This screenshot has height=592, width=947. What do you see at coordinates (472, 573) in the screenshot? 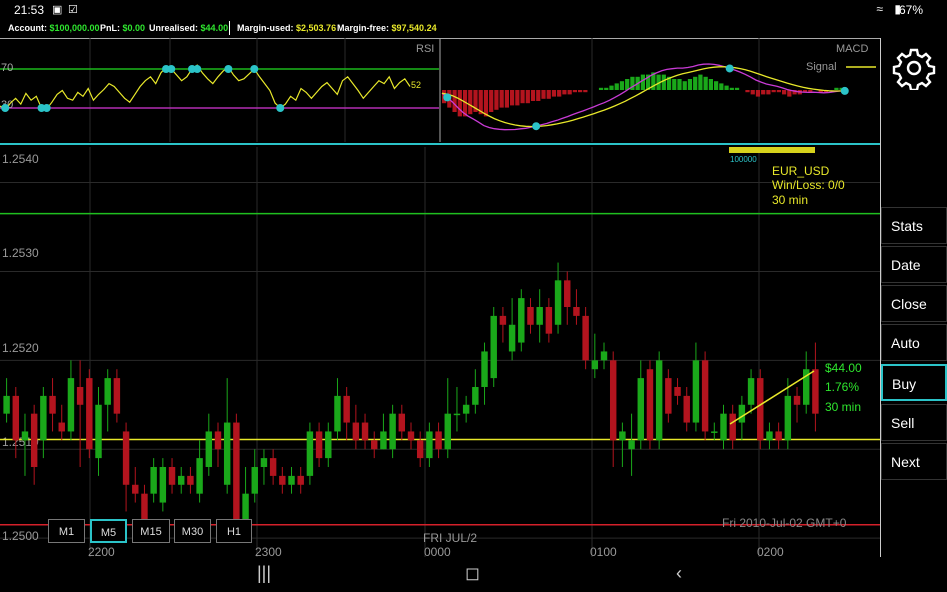
I see `home-icon: ◻` at bounding box center [472, 573].